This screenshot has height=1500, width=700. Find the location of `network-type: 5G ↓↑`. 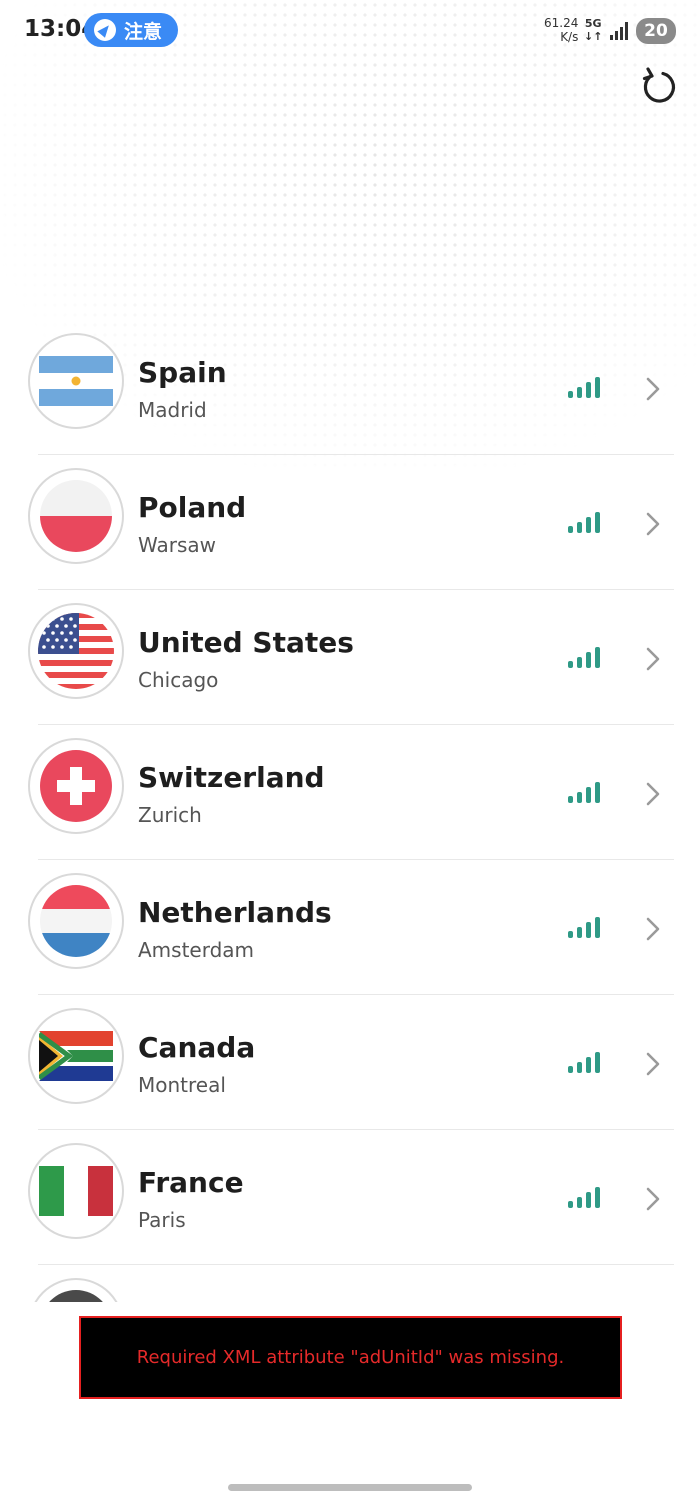

network-type: 5G ↓↑ is located at coordinates (593, 30).